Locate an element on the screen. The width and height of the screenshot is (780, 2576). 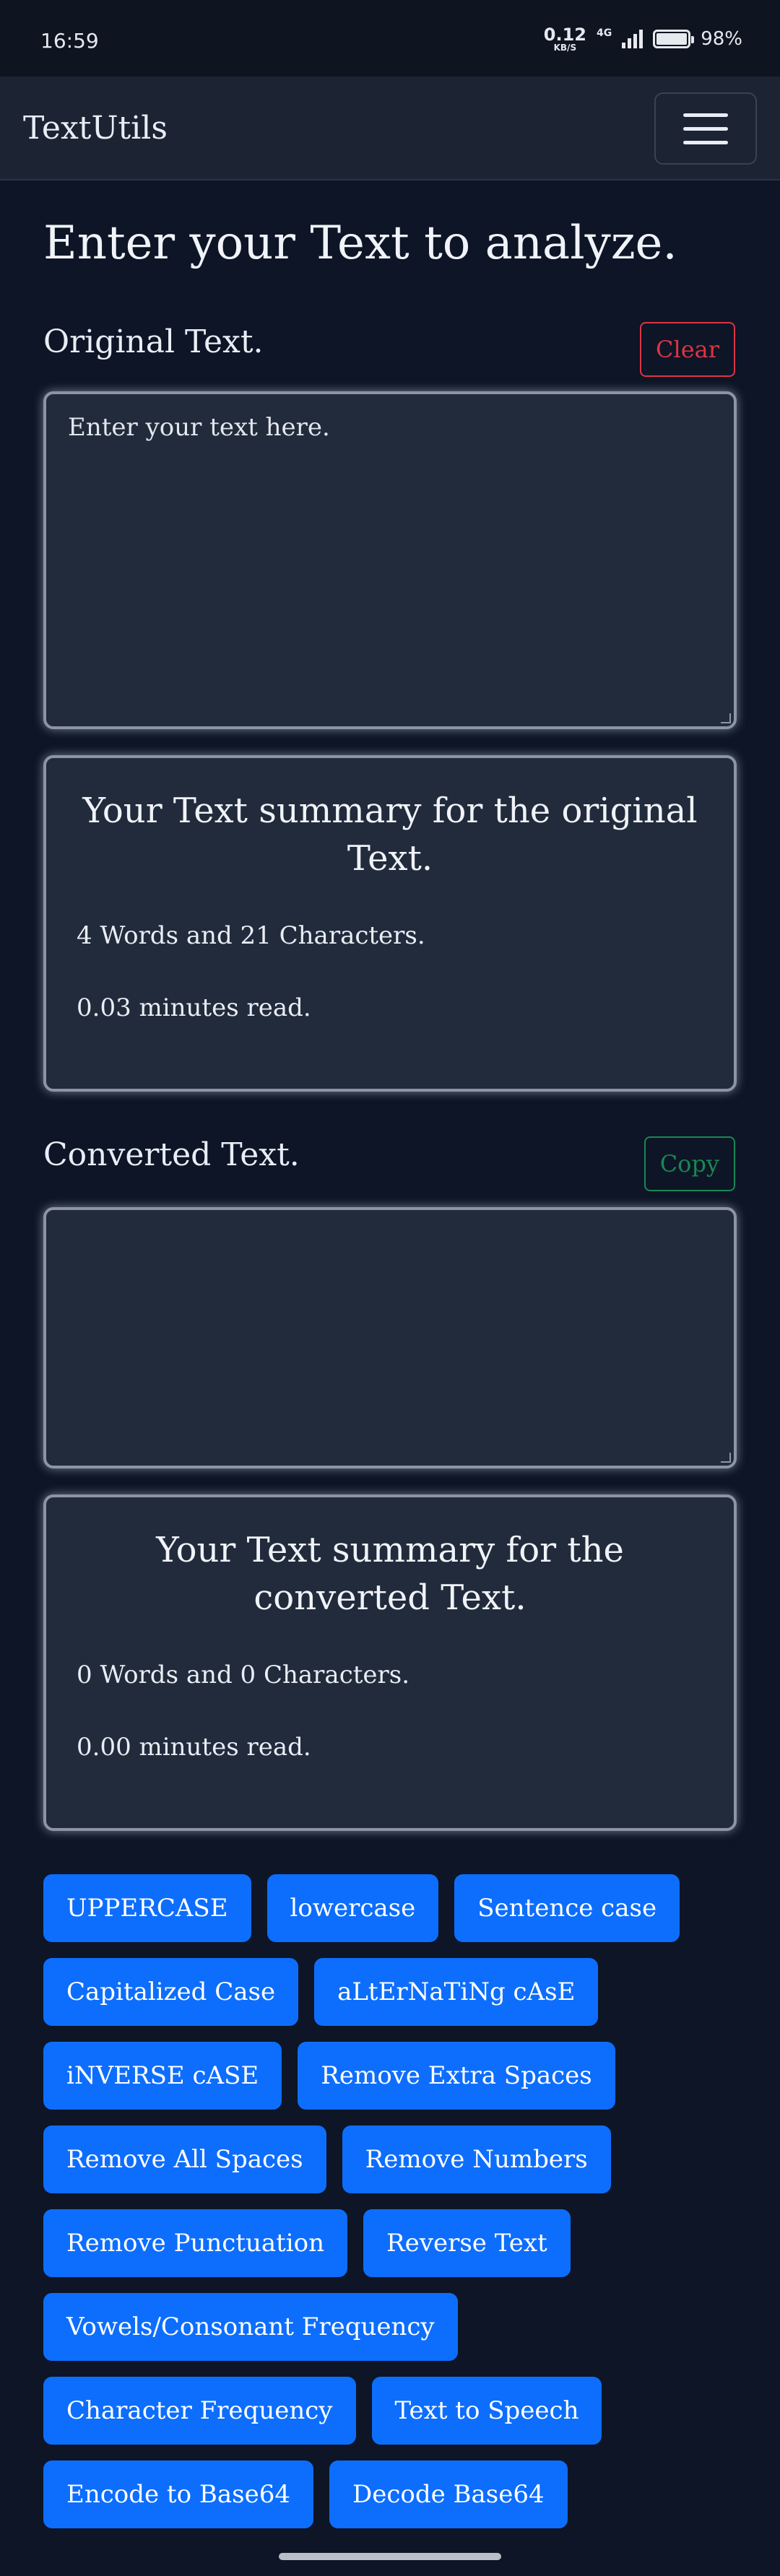
original-text-placeholder: Enter your text here. is located at coordinates (199, 428).